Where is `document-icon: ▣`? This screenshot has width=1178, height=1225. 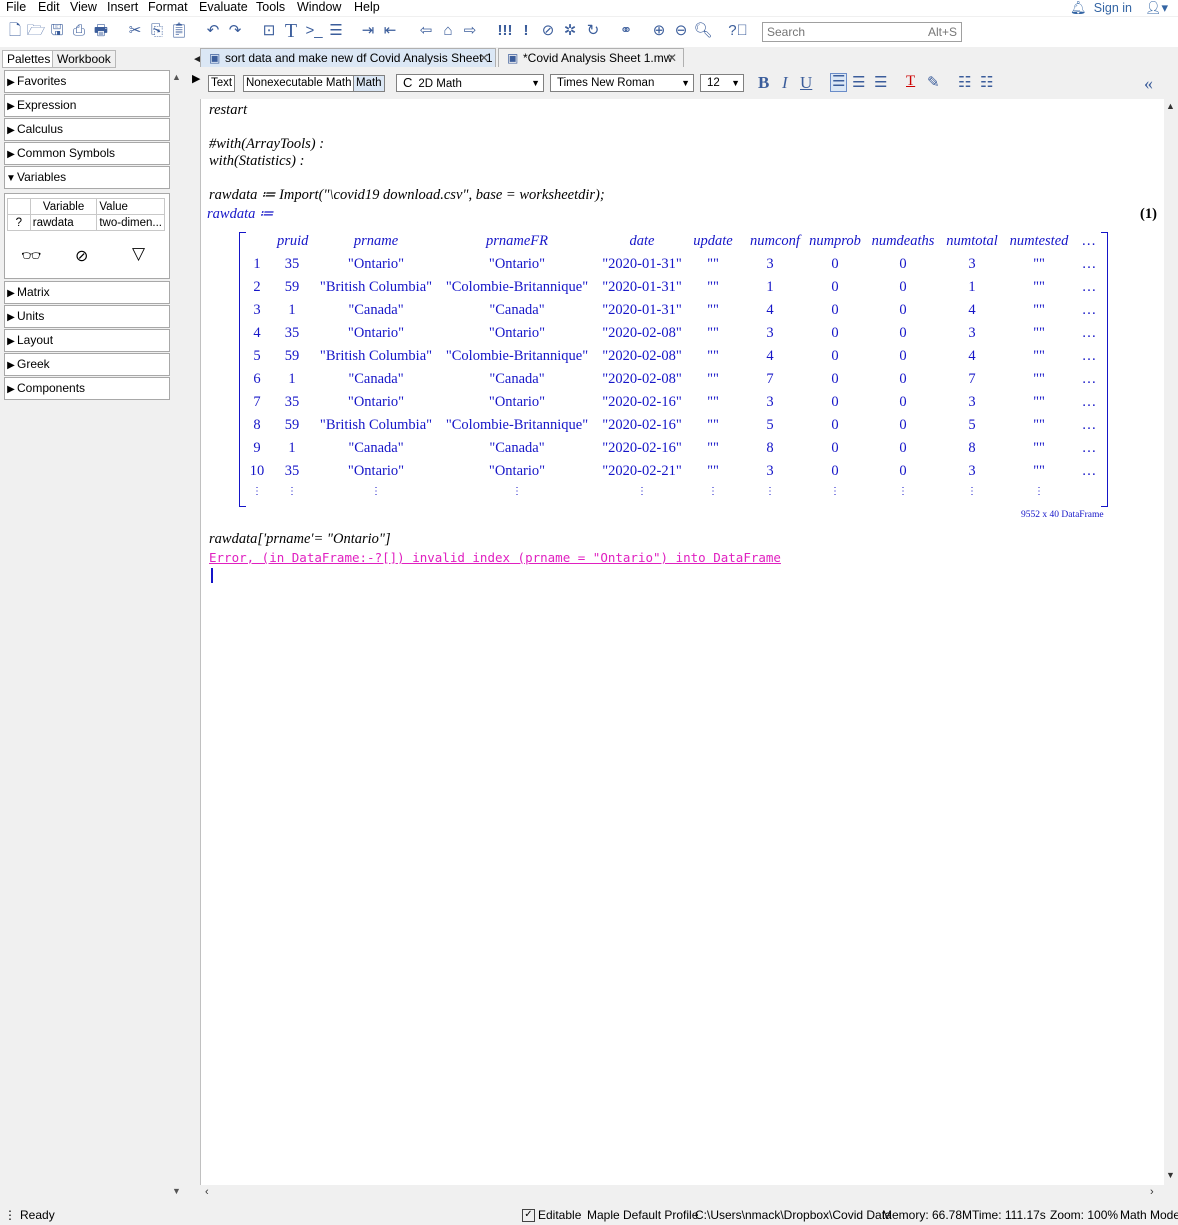 document-icon: ▣ is located at coordinates (513, 58).